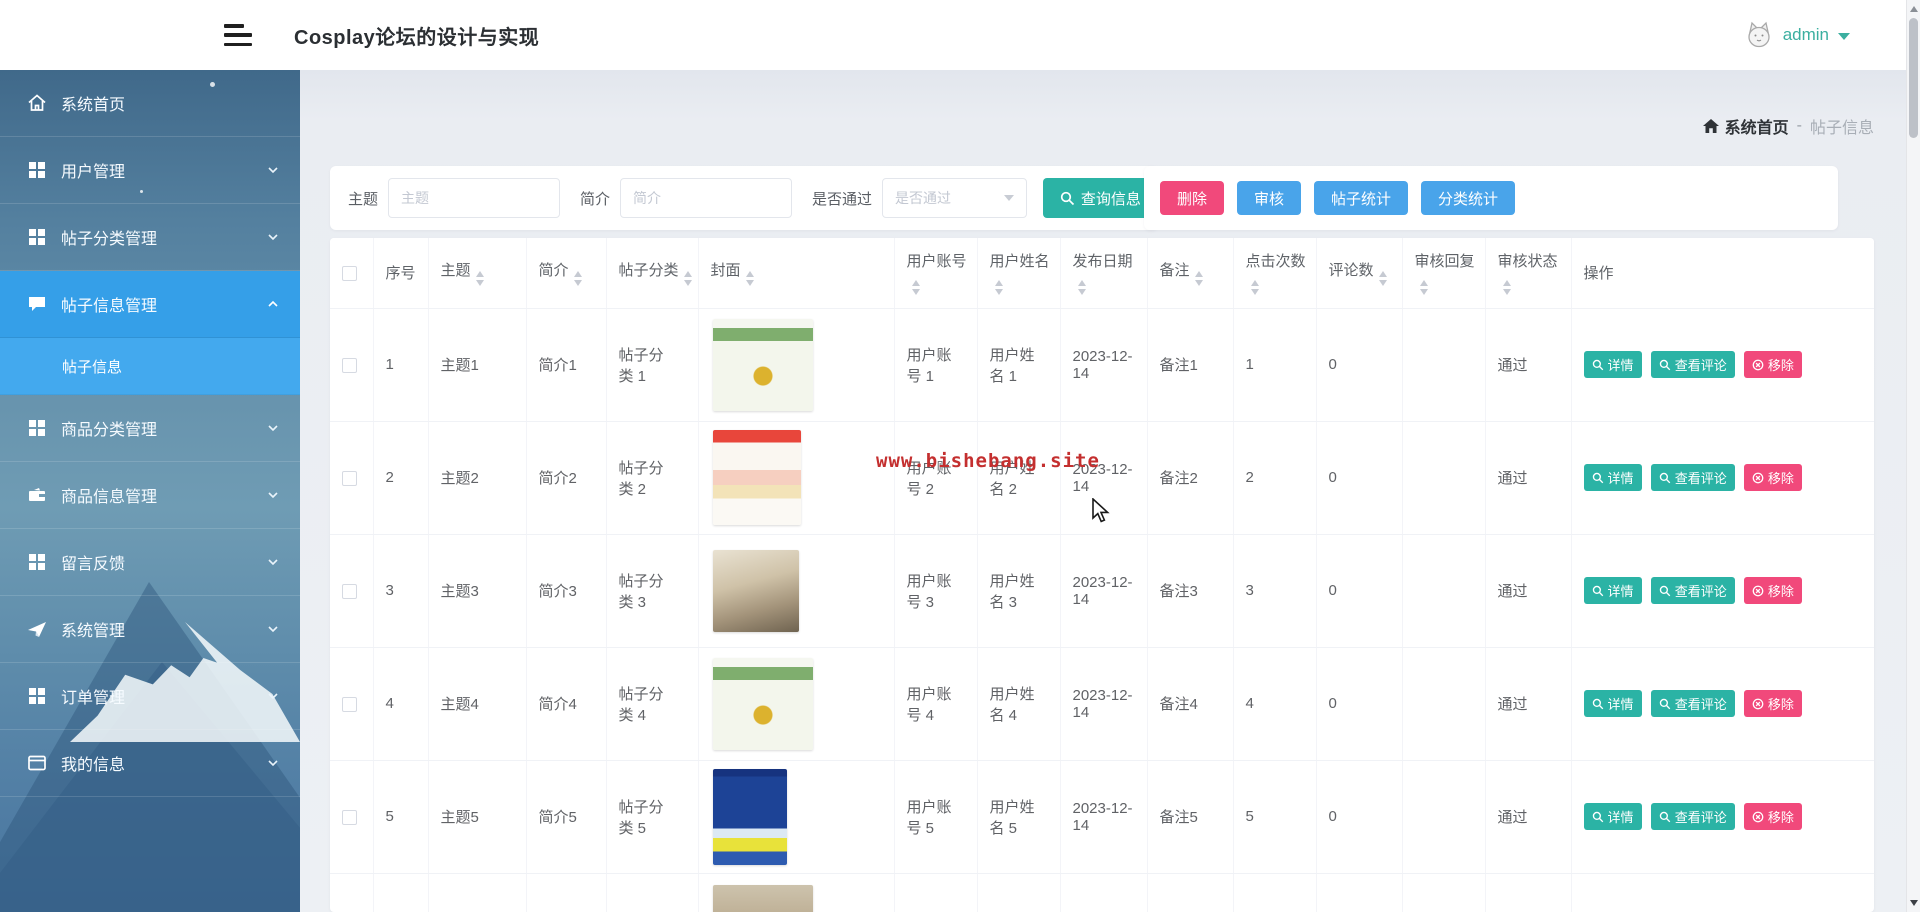 This screenshot has width=1920, height=912. Describe the element at coordinates (652, 704) in the screenshot. I see `cell-category: 帖子分类 4` at that location.